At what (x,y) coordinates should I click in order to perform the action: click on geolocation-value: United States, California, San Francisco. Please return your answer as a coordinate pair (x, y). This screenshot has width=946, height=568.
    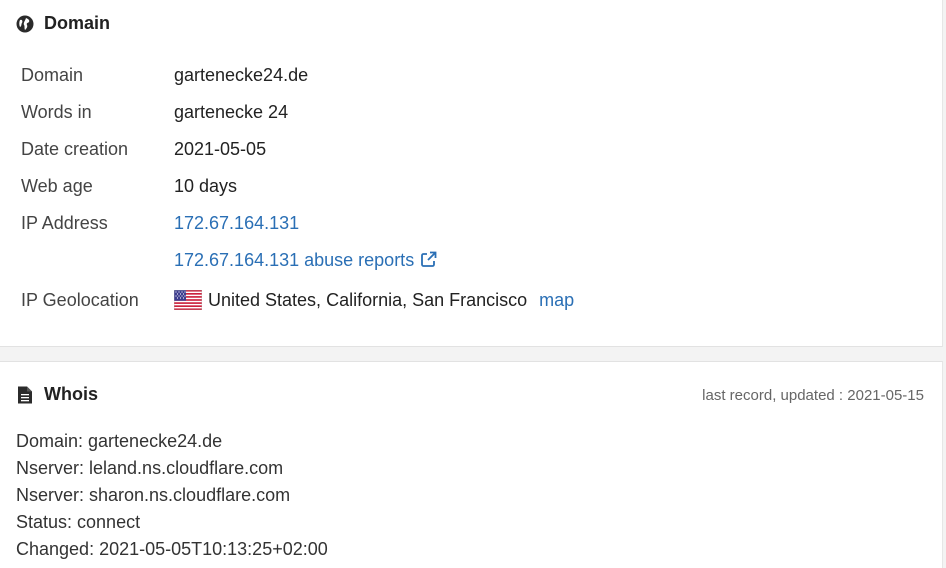
    Looking at the image, I should click on (368, 299).